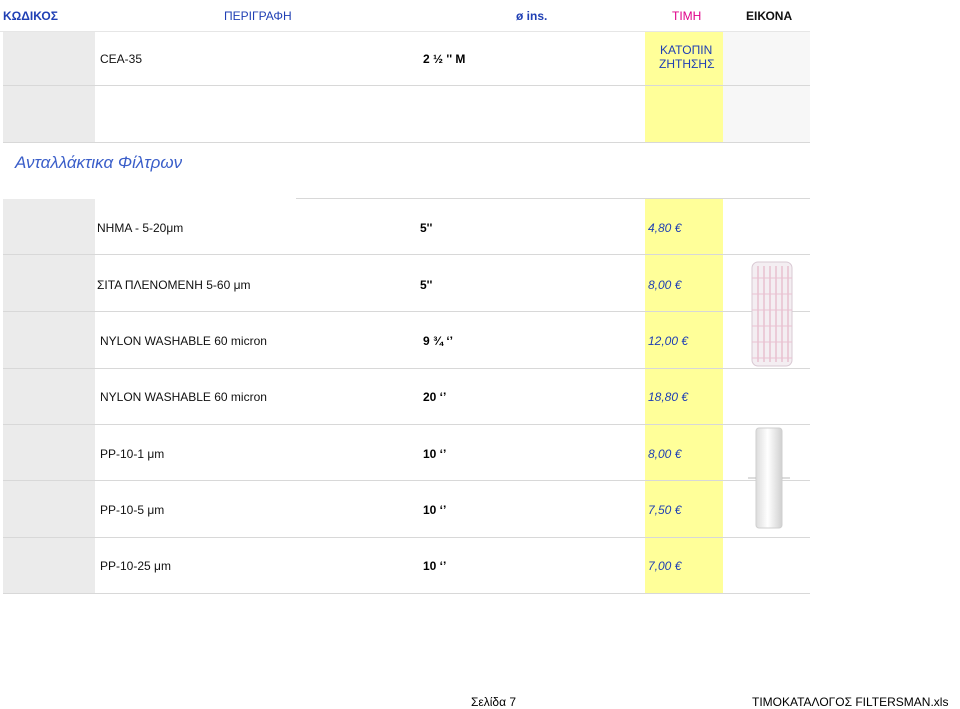 This screenshot has height=709, width=960. What do you see at coordinates (687, 64) in the screenshot?
I see `top-row-price-line2: ΖΗΤΗΣΗΣ` at bounding box center [687, 64].